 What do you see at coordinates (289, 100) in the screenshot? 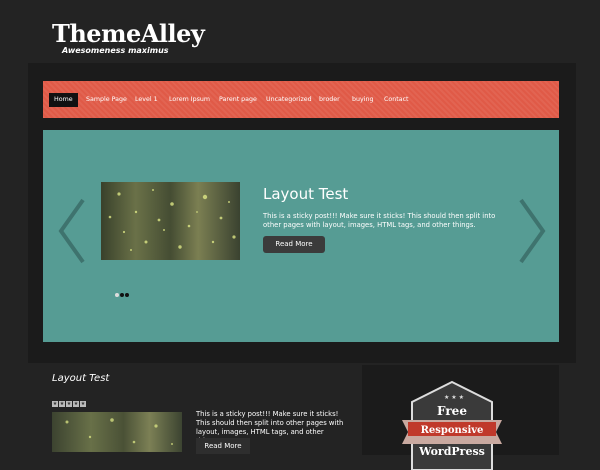
I see `nav-item-uncategorized: Uncategorized` at bounding box center [289, 100].